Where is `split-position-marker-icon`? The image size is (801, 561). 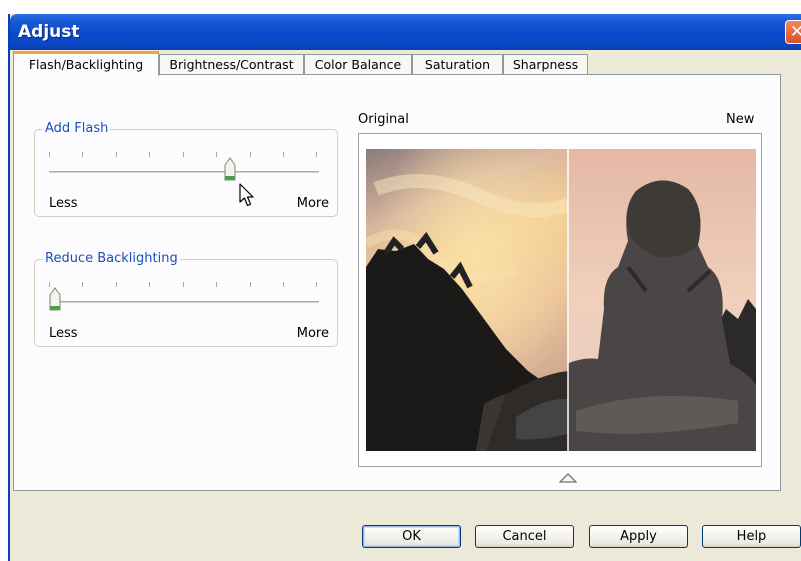 split-position-marker-icon is located at coordinates (567, 478).